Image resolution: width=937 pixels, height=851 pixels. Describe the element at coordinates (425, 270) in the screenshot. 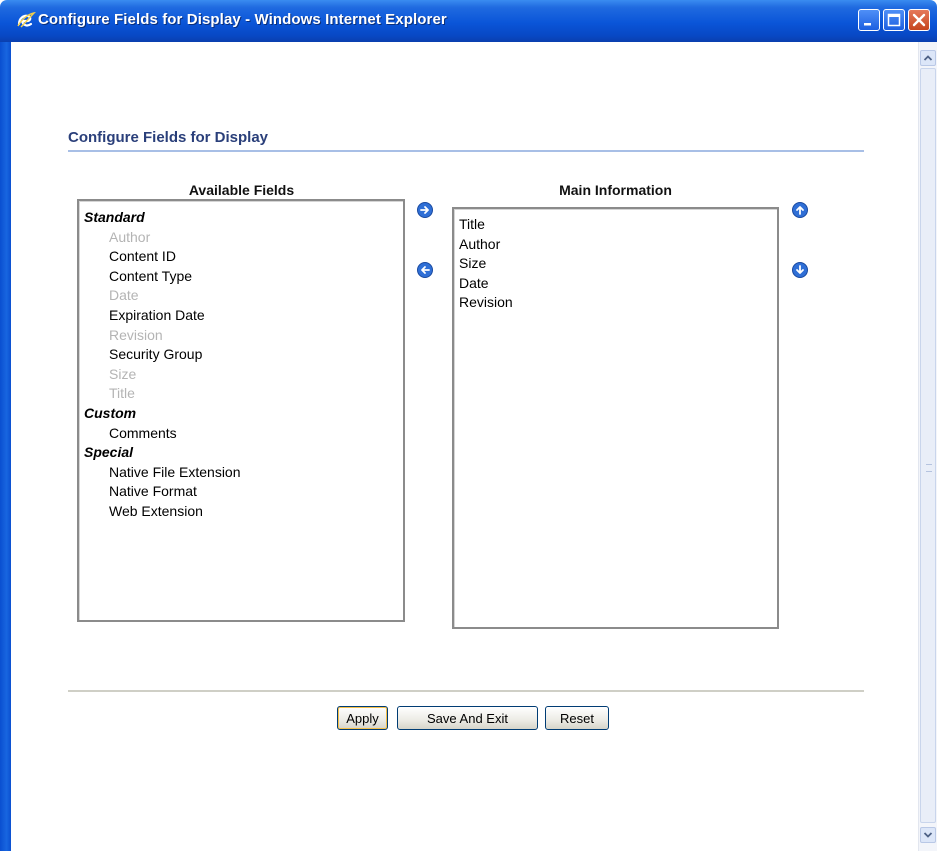

I see `remove-field-button` at that location.